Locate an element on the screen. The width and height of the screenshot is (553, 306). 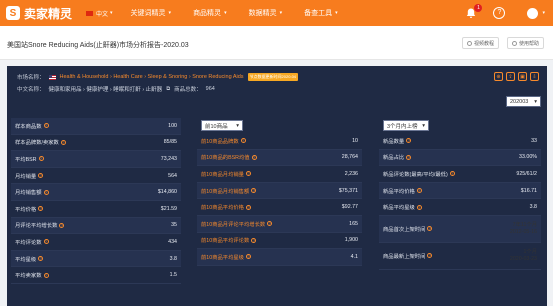
metric-value: 35 is located at coordinates (174, 225).